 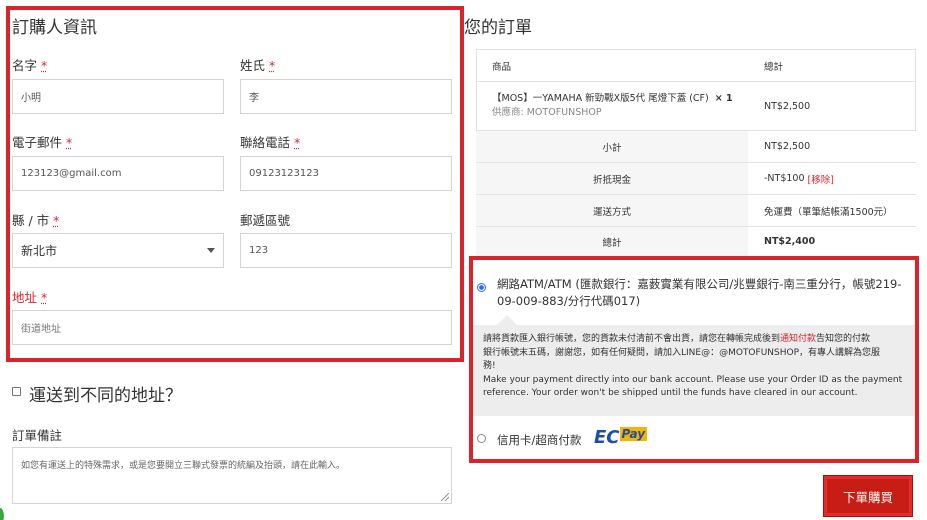 I want to click on product-name-line: 【MOS】一YAMAHA 新勁戰X版5代 尾燈下蓋 (CF) × 1, so click(x=620, y=99).